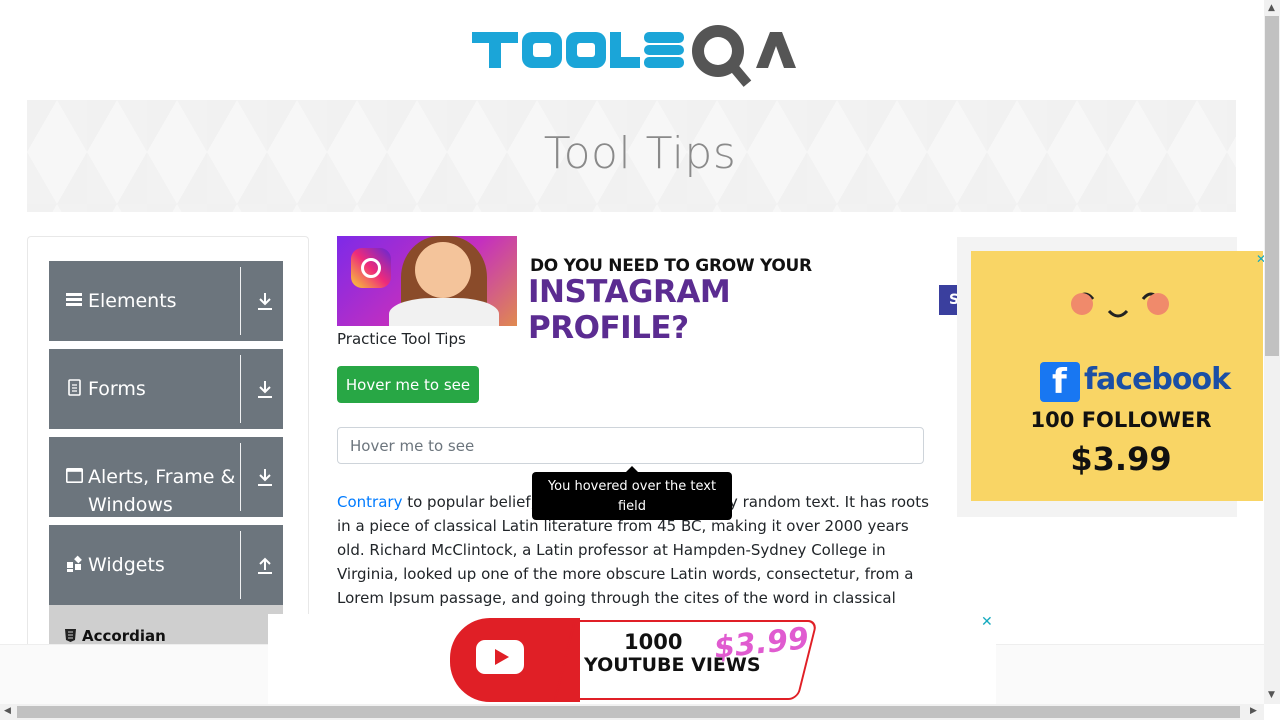 The width and height of the screenshot is (1280, 720). I want to click on ad-follower-text: 100 FOLLOWER, so click(1121, 420).